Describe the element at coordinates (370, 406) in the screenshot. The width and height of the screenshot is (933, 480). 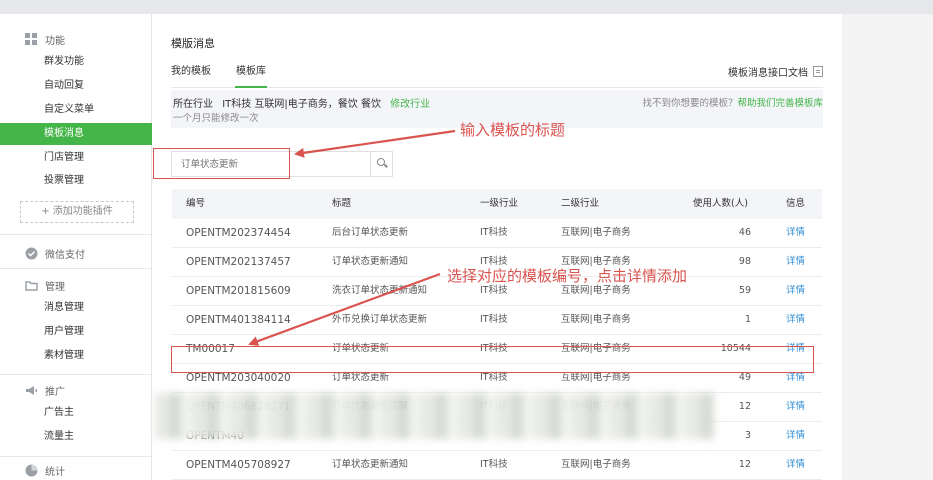
I see `cell-title: 订单状态更新提醒` at that location.